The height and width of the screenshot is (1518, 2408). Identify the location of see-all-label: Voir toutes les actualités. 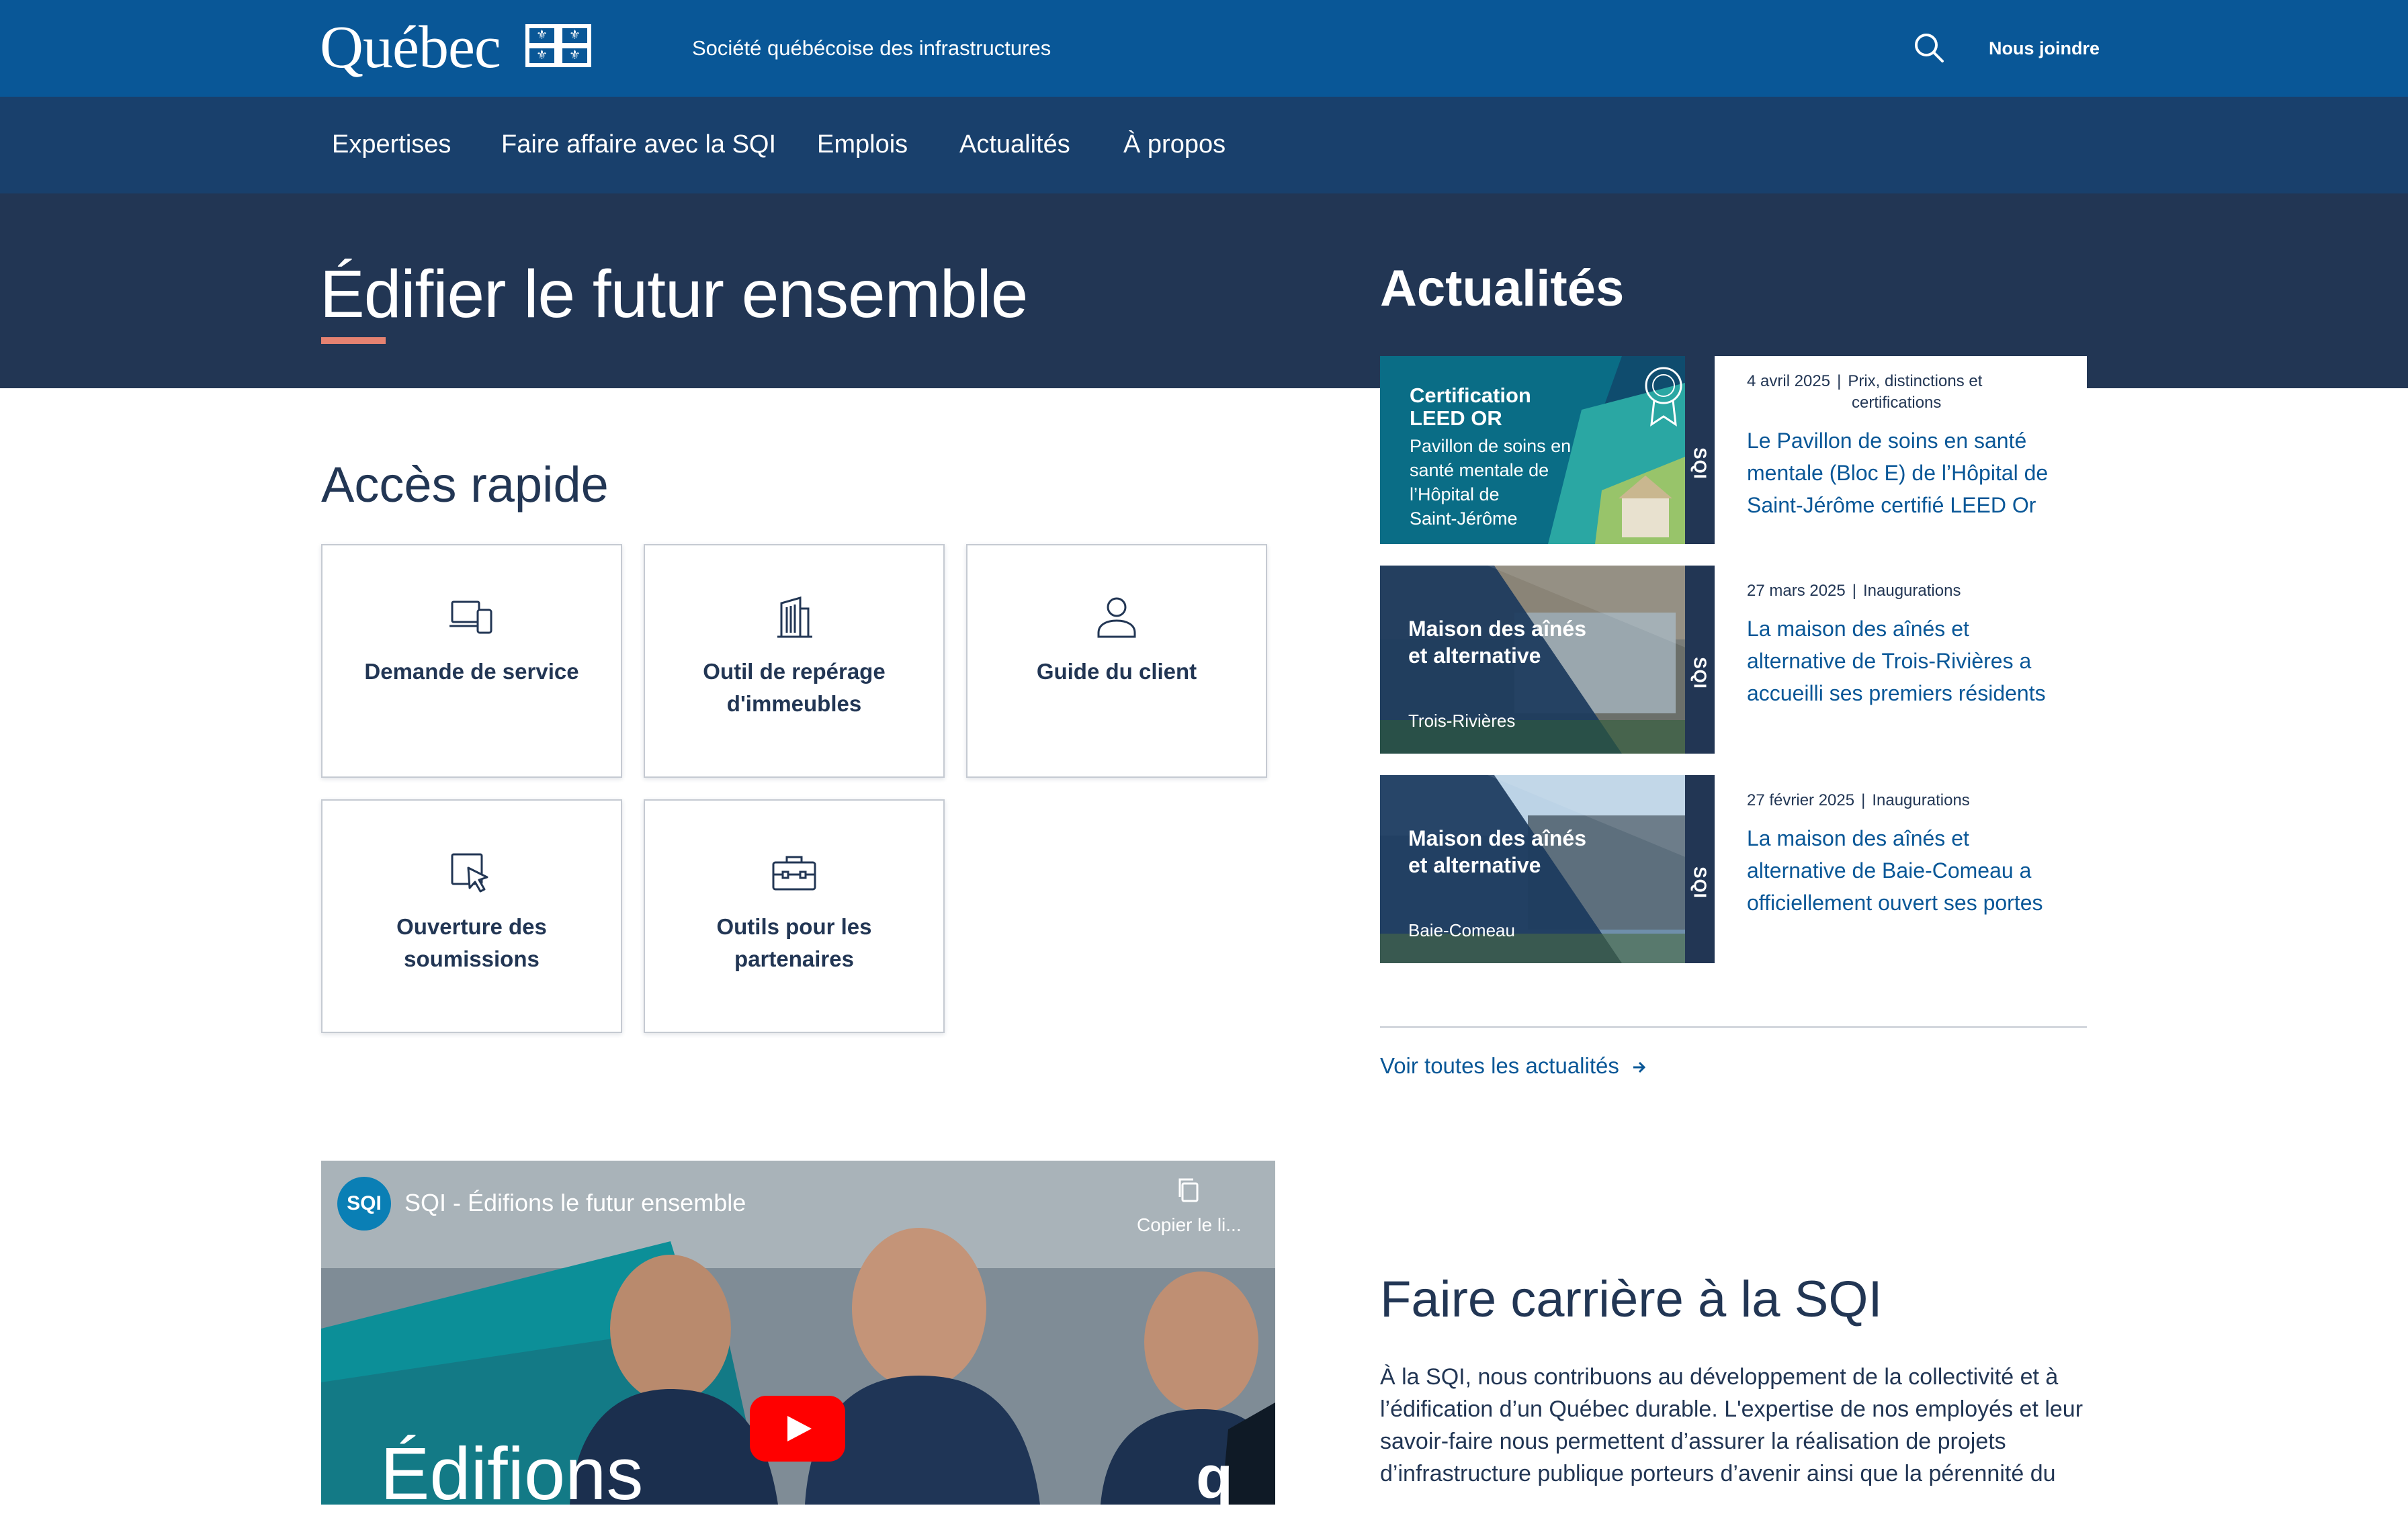
(1499, 1065).